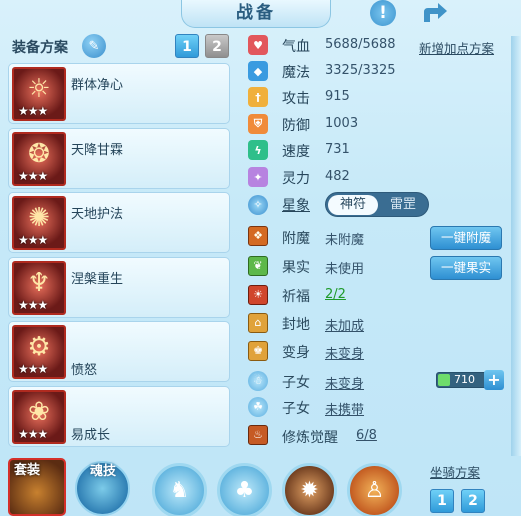 The image size is (521, 516). What do you see at coordinates (39, 223) in the screenshot?
I see `equipment-icon: ✺ ★★★` at bounding box center [39, 223].